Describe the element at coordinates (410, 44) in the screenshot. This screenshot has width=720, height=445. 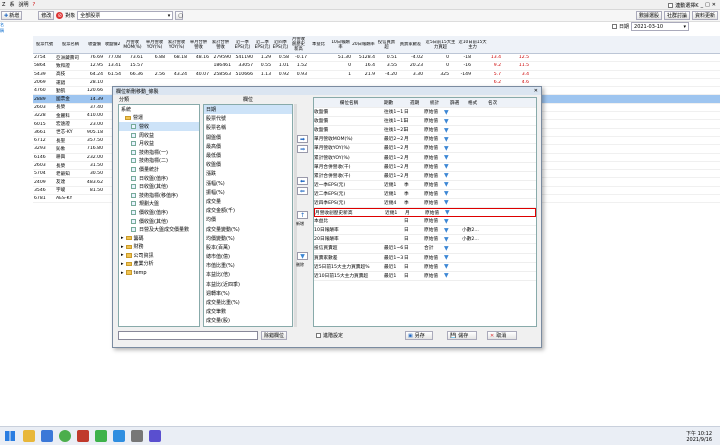
I see `grid-header-cell: 買賣家數差` at that location.